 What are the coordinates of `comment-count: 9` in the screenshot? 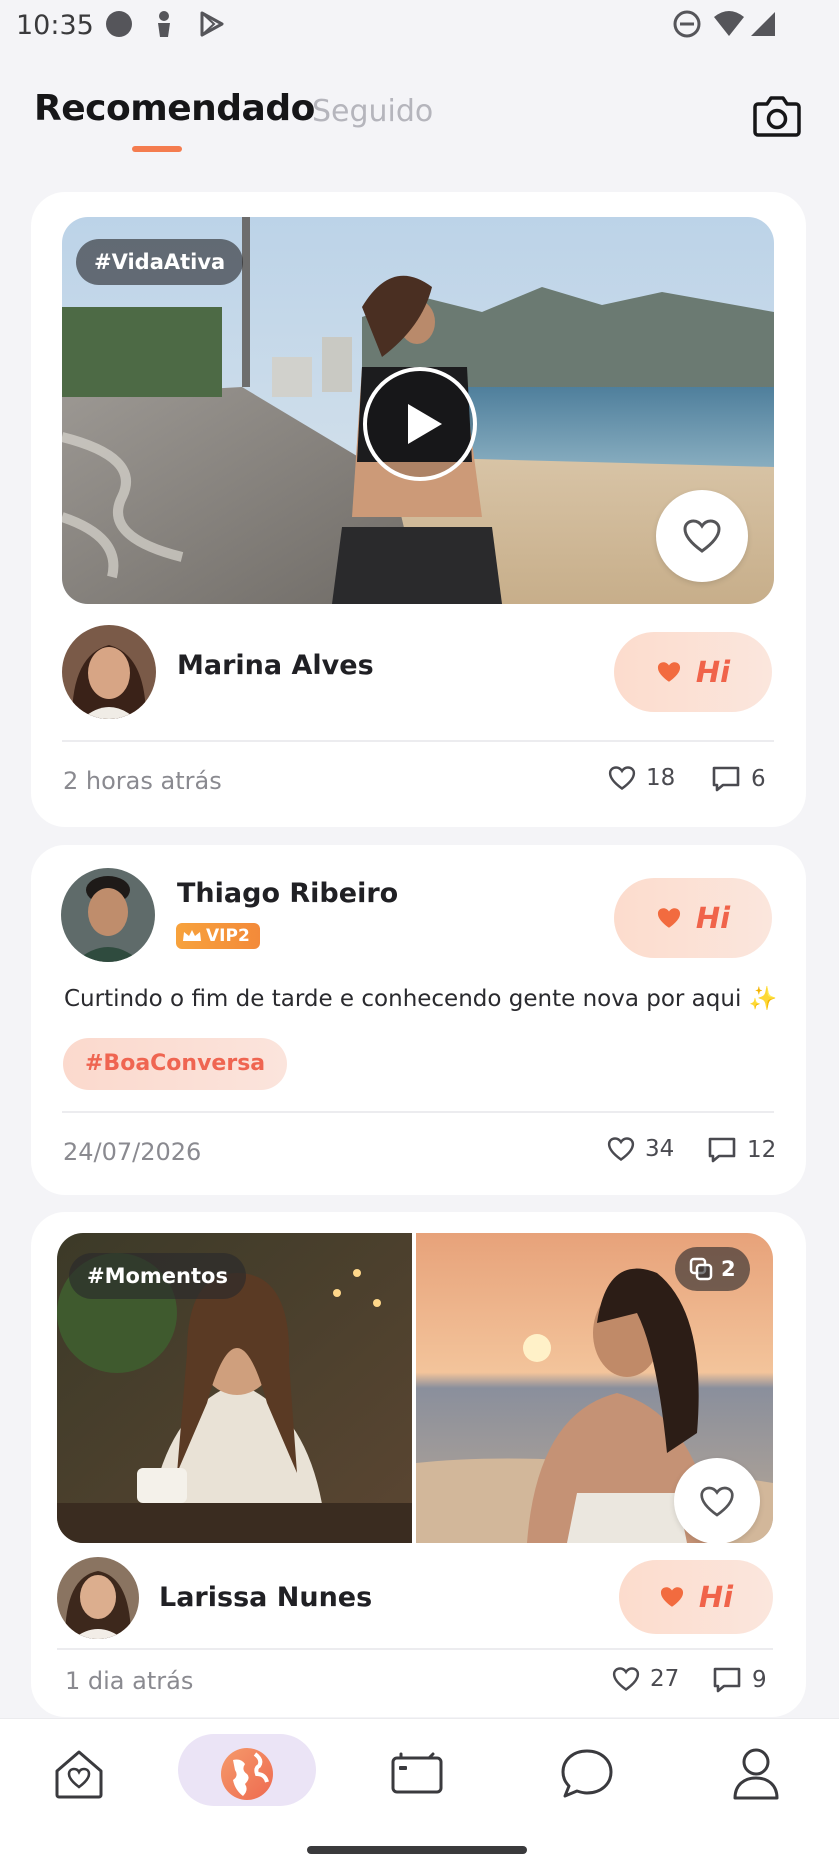 It's located at (739, 1680).